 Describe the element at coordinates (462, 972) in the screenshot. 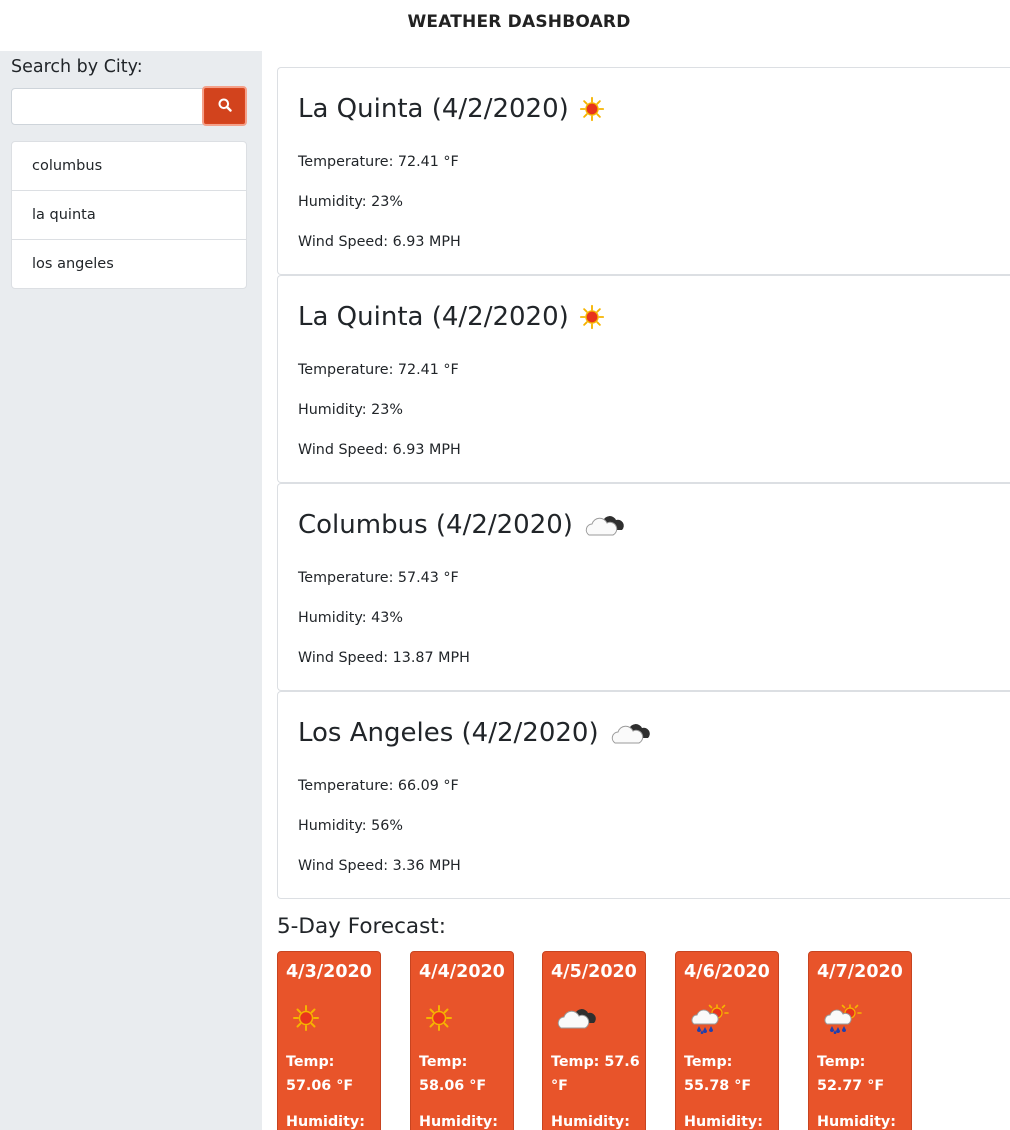

I see `forecast-date: 4/4/2020` at that location.